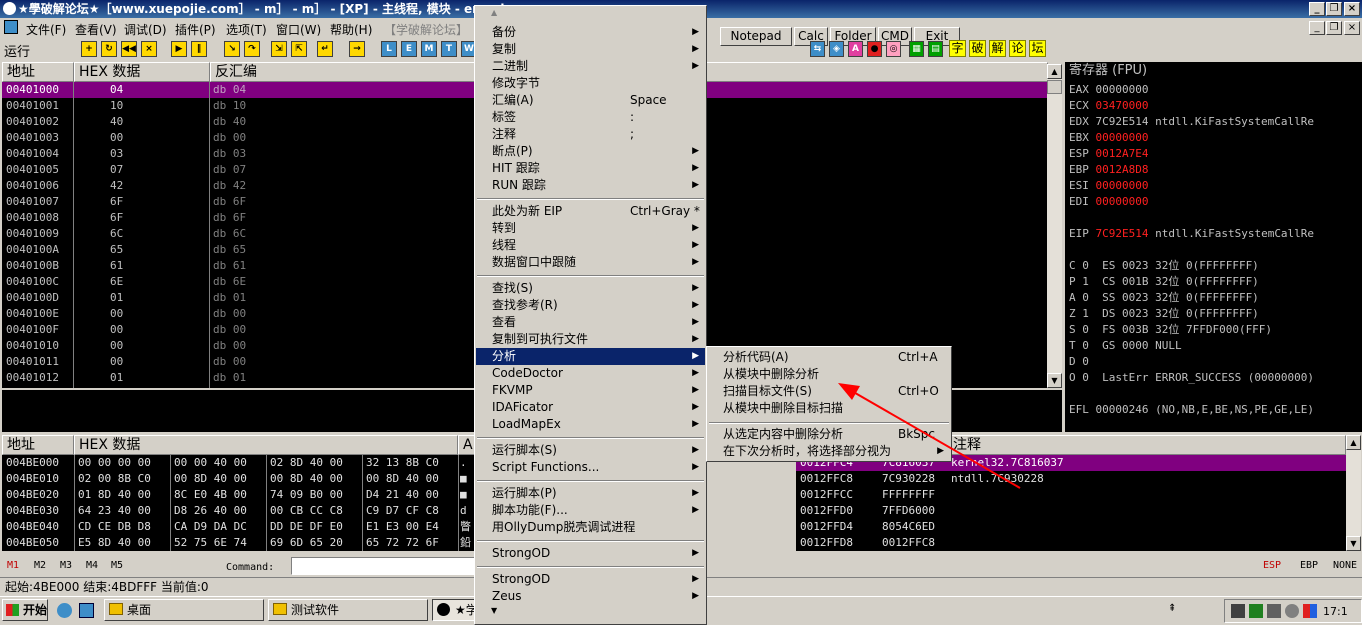 The image size is (1362, 625). What do you see at coordinates (357, 49) in the screenshot?
I see `goto-icon: →` at bounding box center [357, 49].